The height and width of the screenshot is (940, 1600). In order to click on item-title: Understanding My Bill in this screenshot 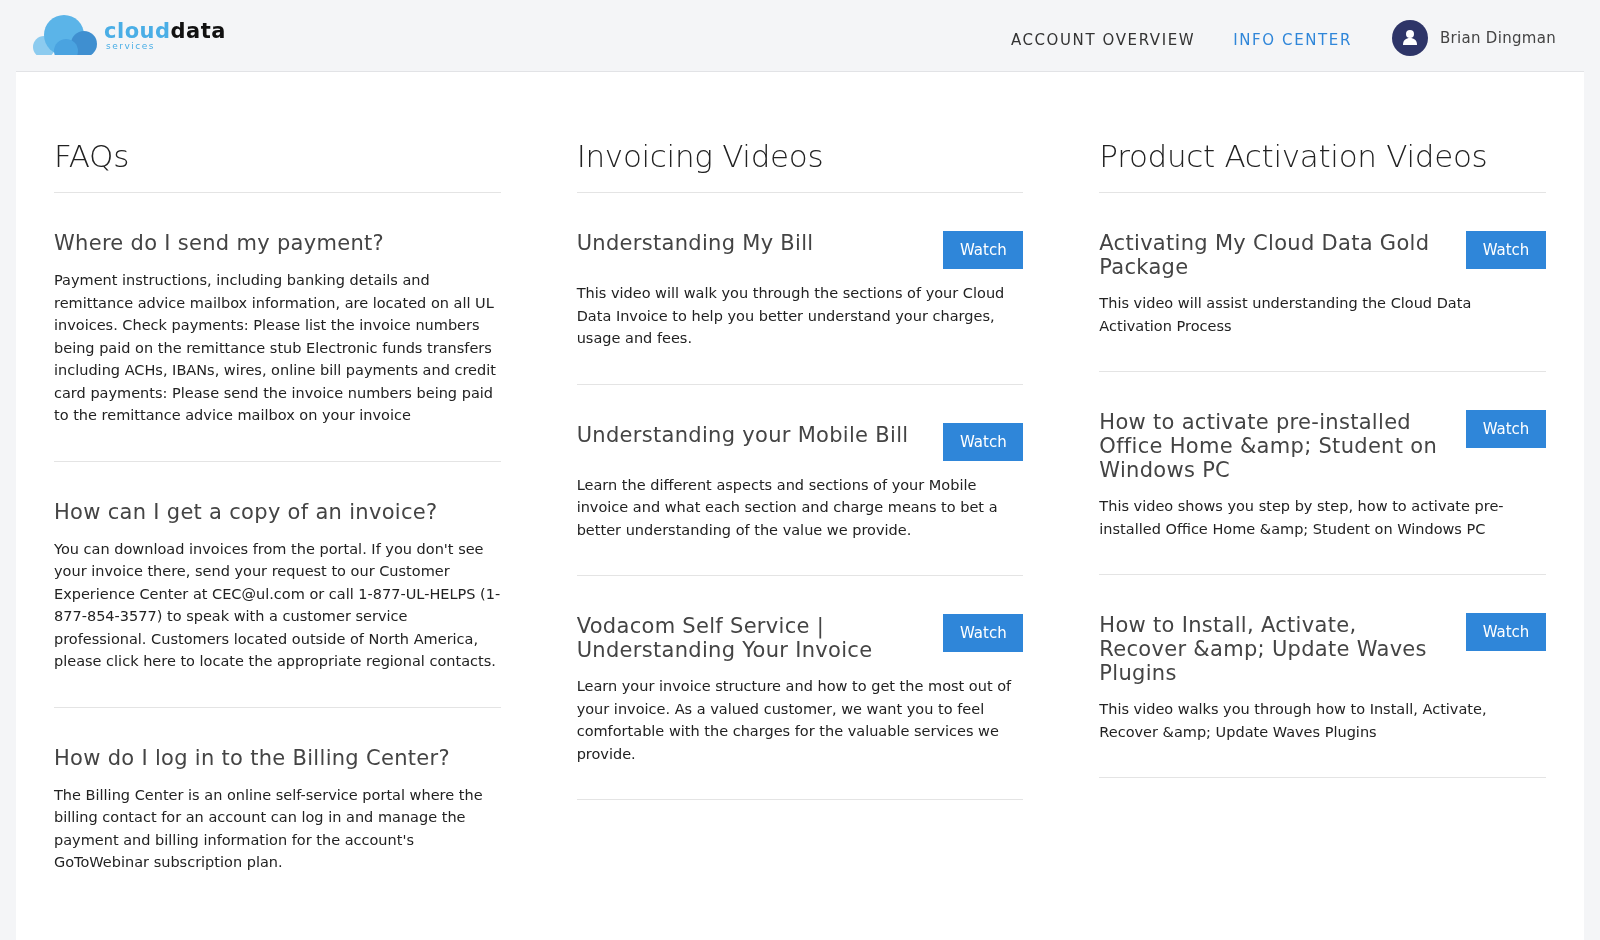, I will do `click(695, 243)`.